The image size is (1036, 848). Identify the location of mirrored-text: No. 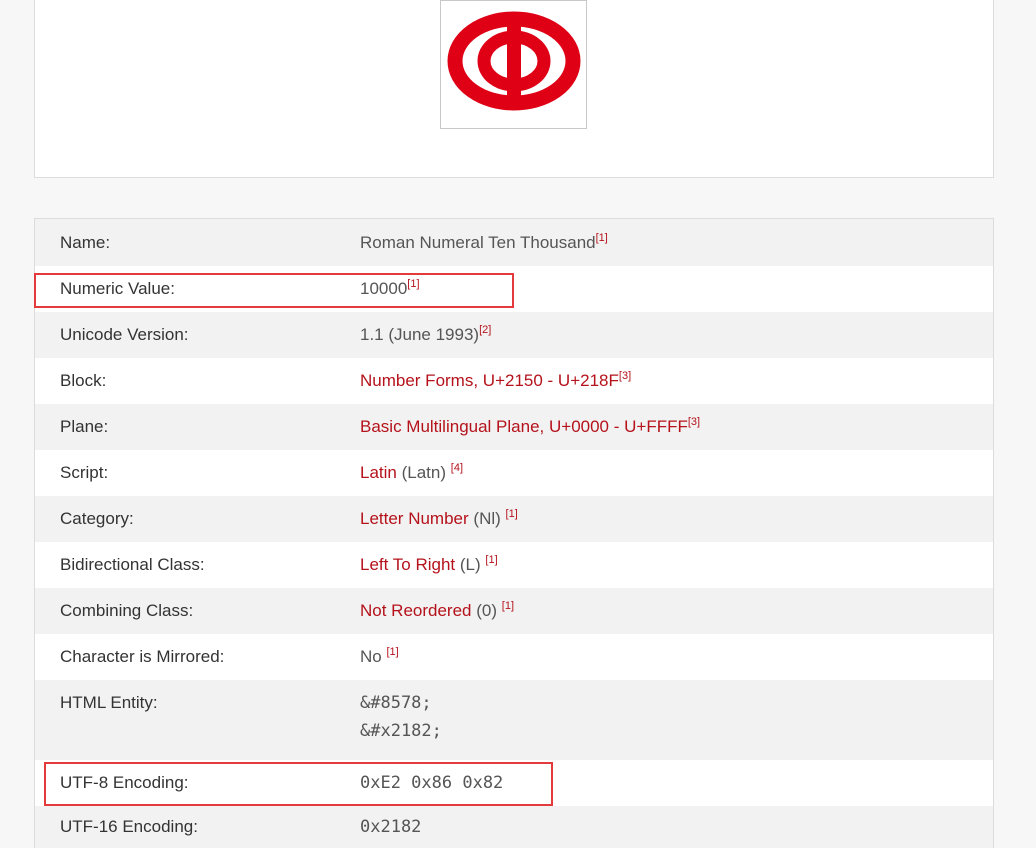
(371, 656).